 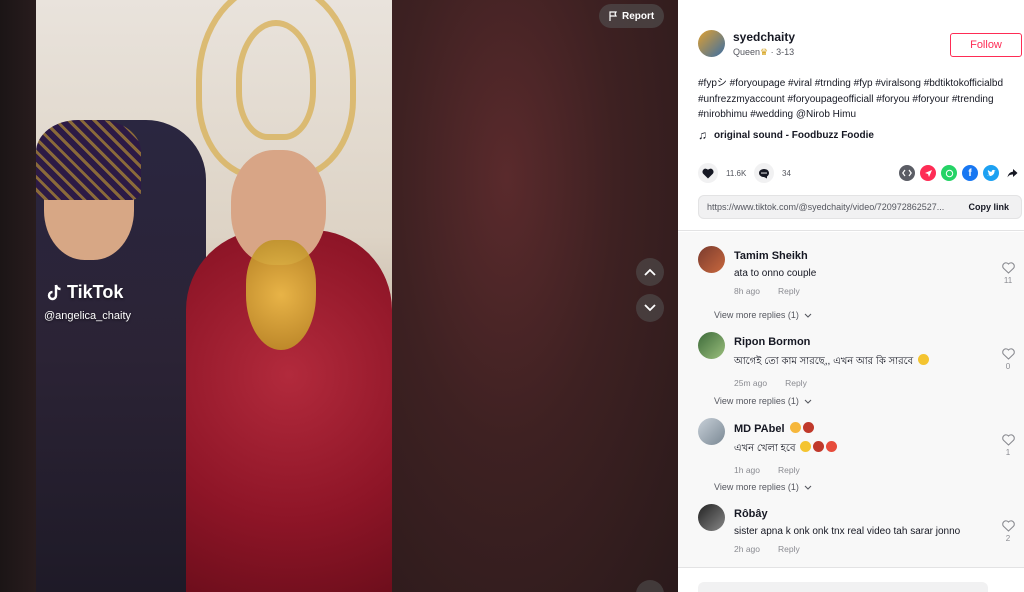 I want to click on share-arrow-icon, so click(x=1012, y=173).